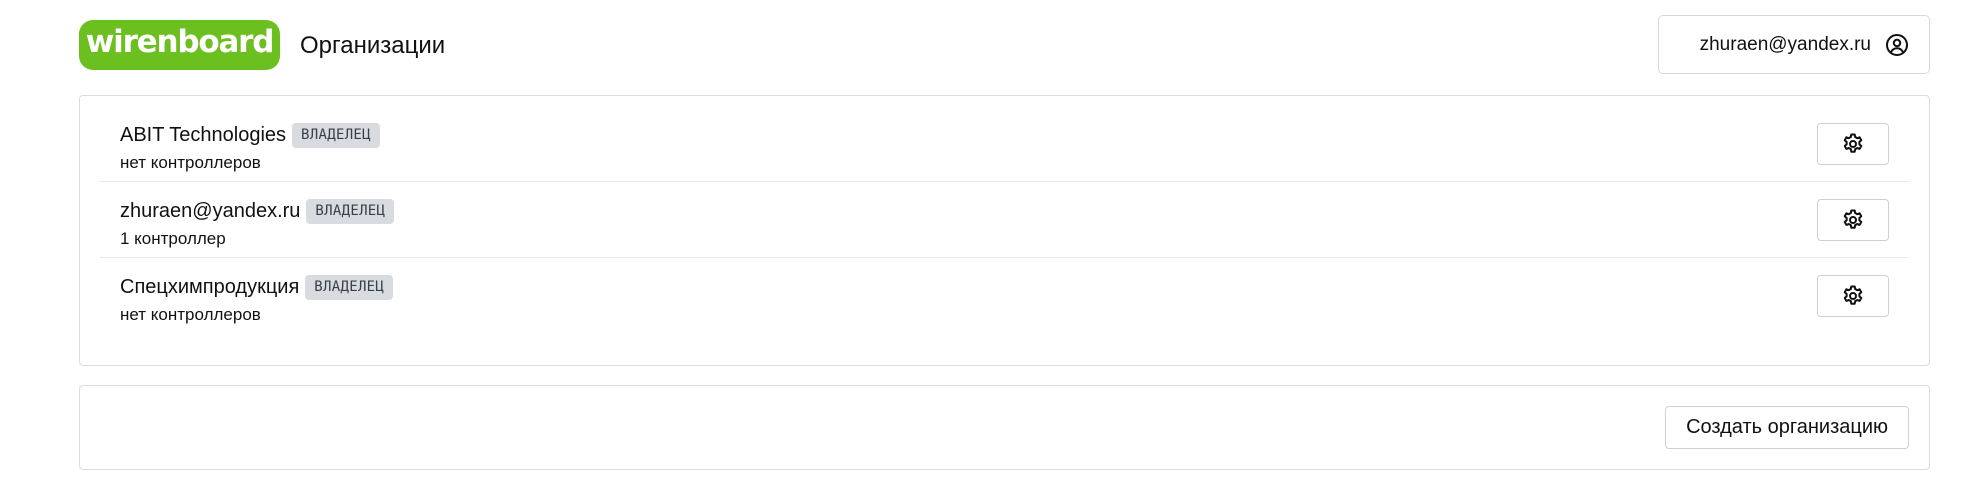 This screenshot has height=498, width=1976. What do you see at coordinates (209, 287) in the screenshot?
I see `organization-name: Спецхимпродукция` at bounding box center [209, 287].